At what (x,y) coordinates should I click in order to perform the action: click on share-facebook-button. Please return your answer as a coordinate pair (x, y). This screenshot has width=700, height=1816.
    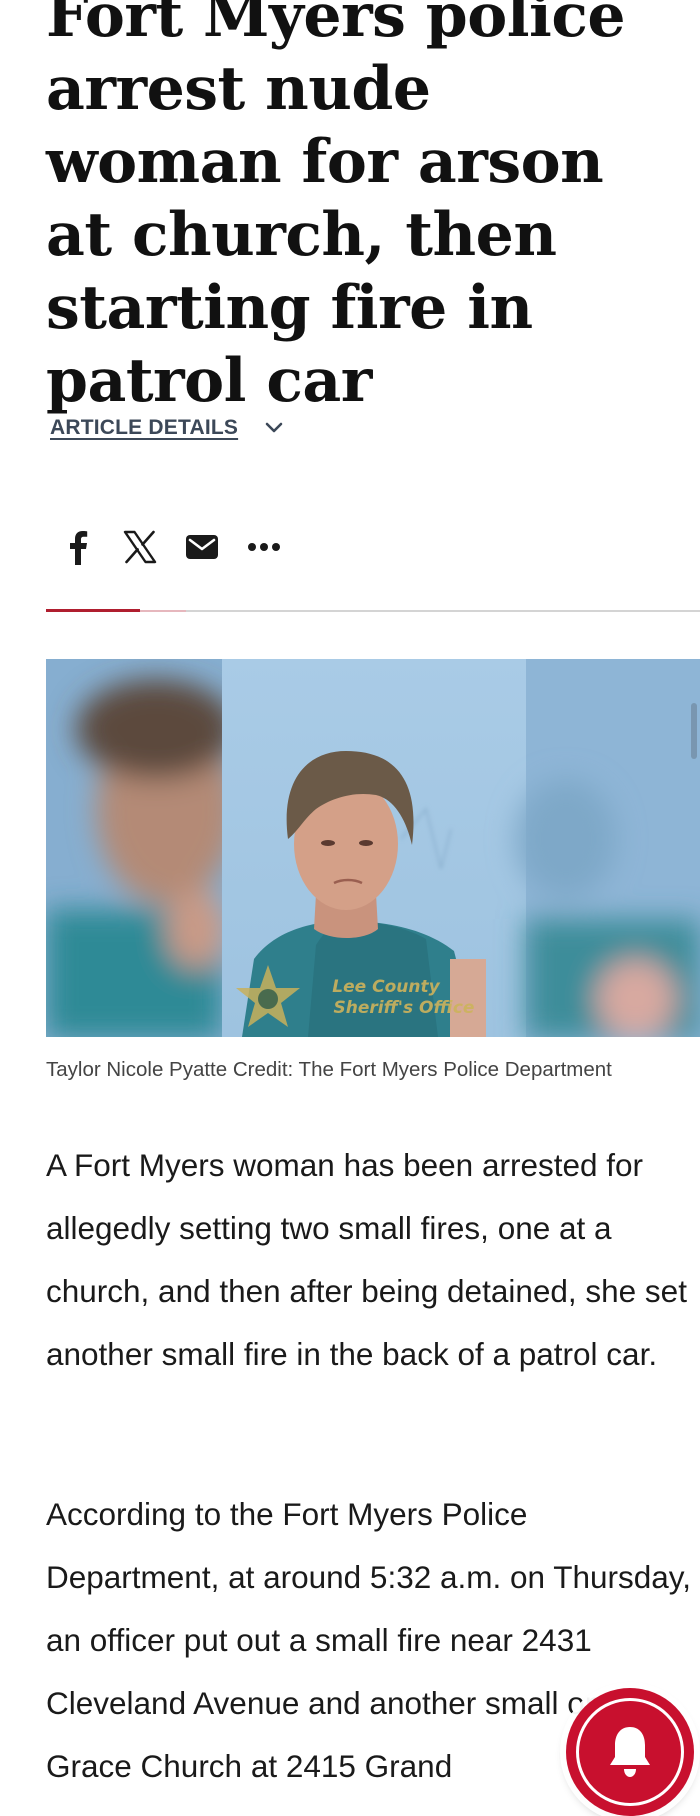
    Looking at the image, I should click on (78, 547).